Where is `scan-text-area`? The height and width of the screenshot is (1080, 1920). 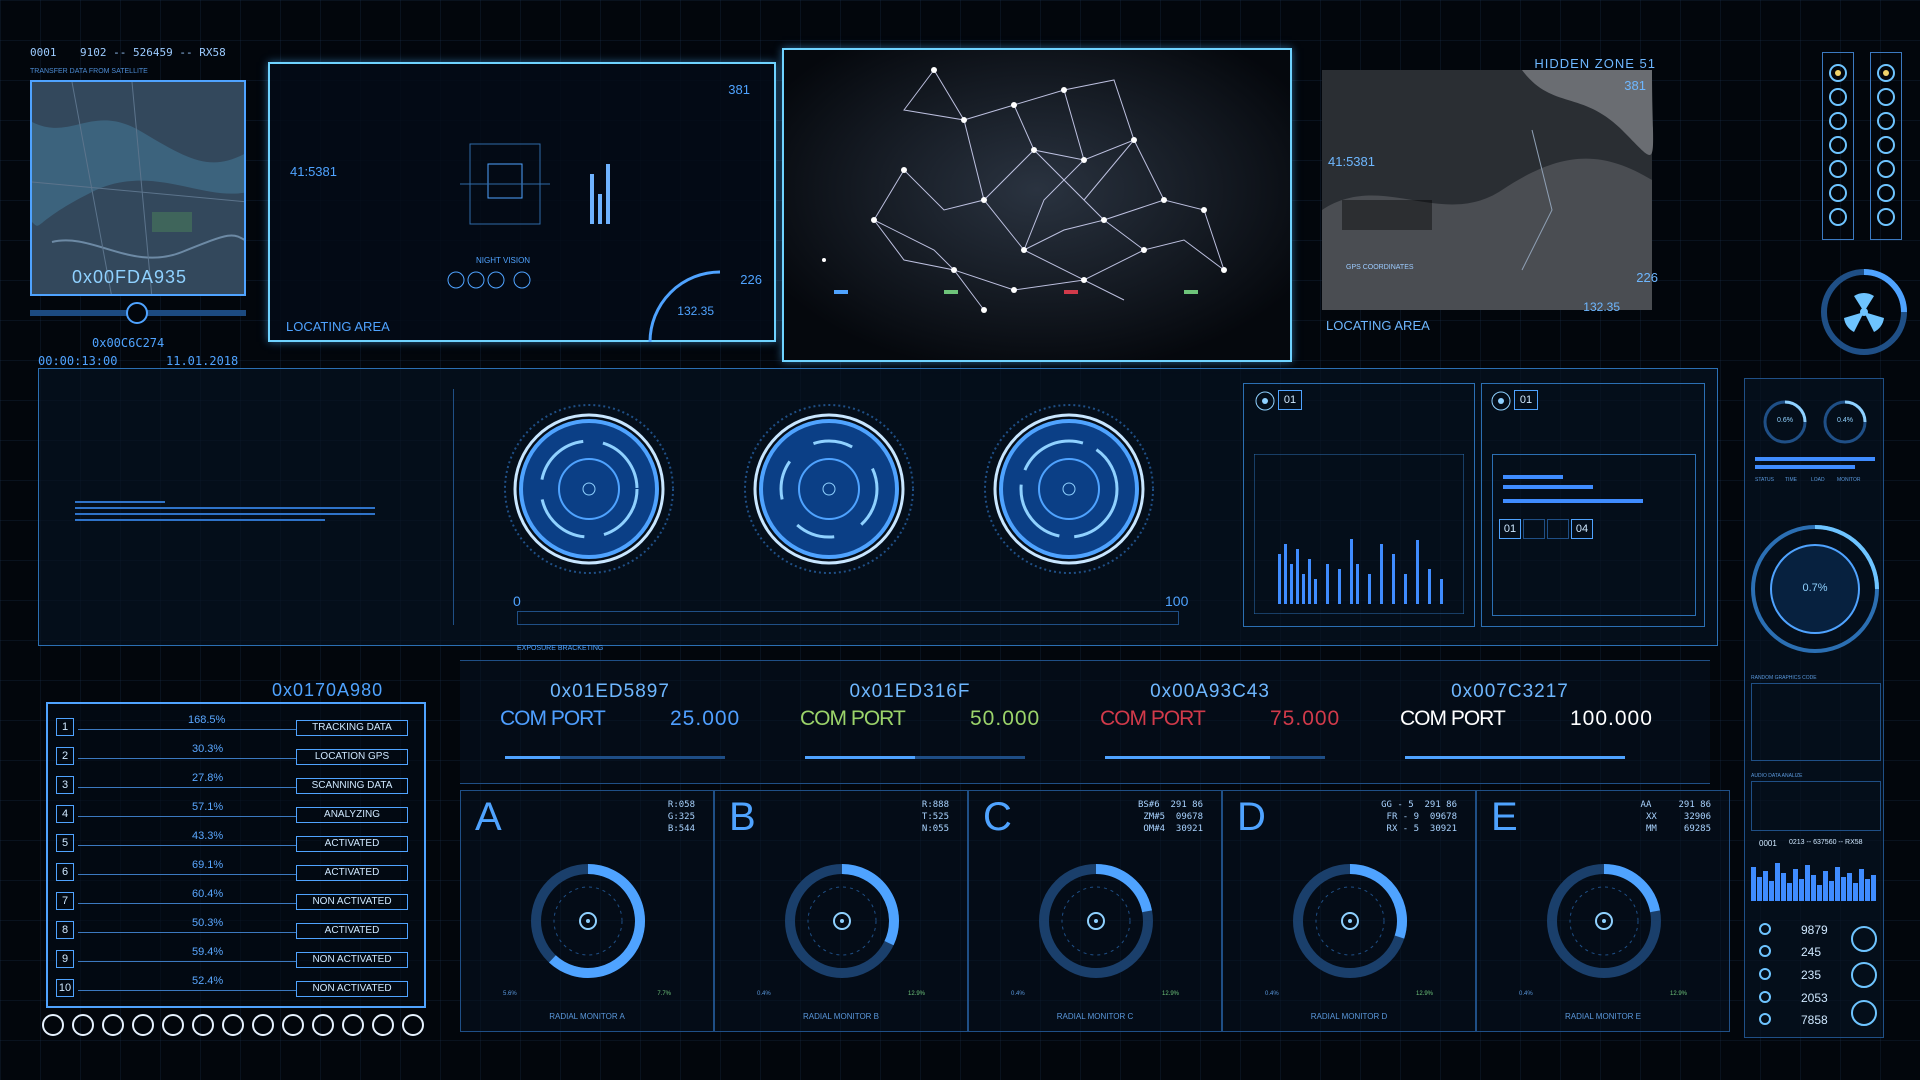 scan-text-area is located at coordinates (253, 507).